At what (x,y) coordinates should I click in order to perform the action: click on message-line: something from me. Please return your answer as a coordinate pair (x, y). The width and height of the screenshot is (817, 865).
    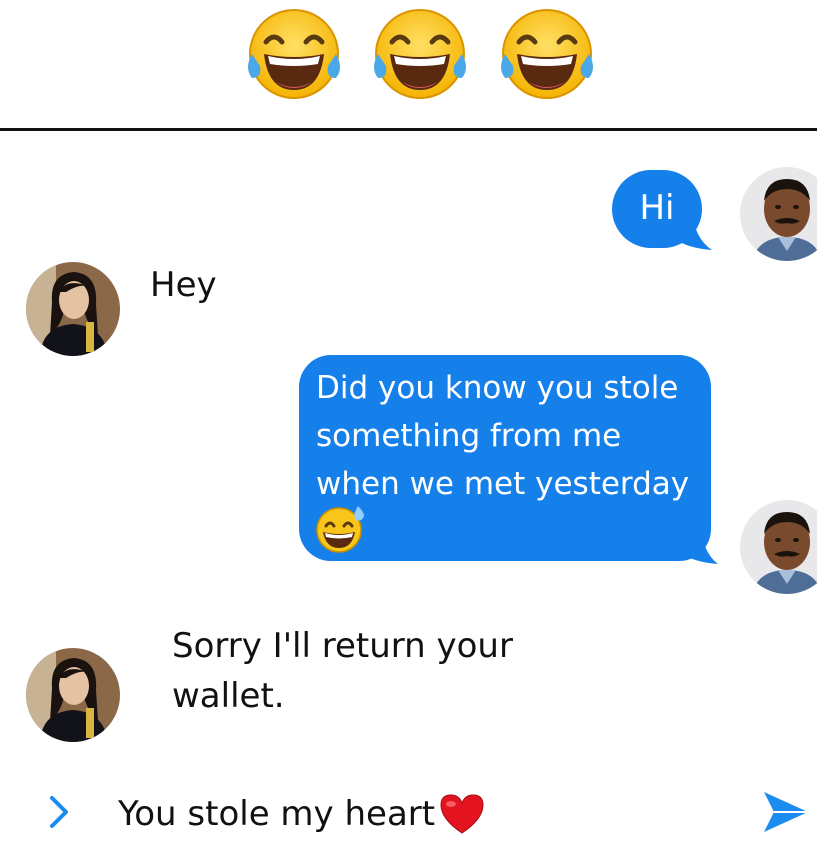
    Looking at the image, I should click on (469, 436).